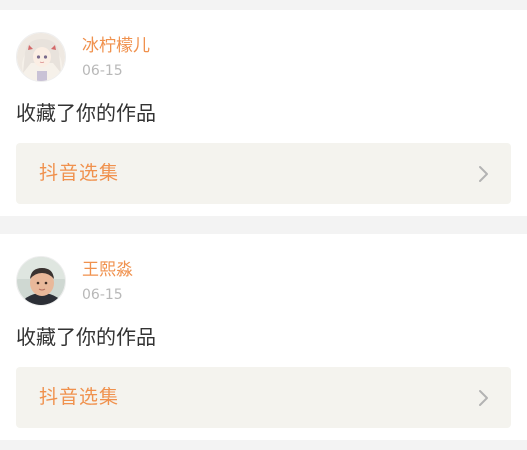 This screenshot has height=450, width=527. I want to click on username: 王熙淼, so click(107, 270).